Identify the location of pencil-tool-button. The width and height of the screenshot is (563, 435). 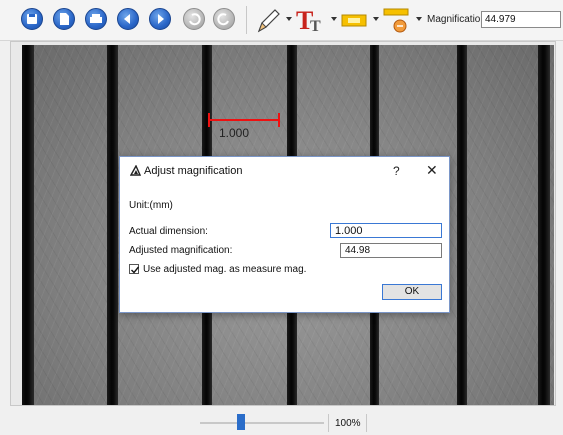
(268, 20).